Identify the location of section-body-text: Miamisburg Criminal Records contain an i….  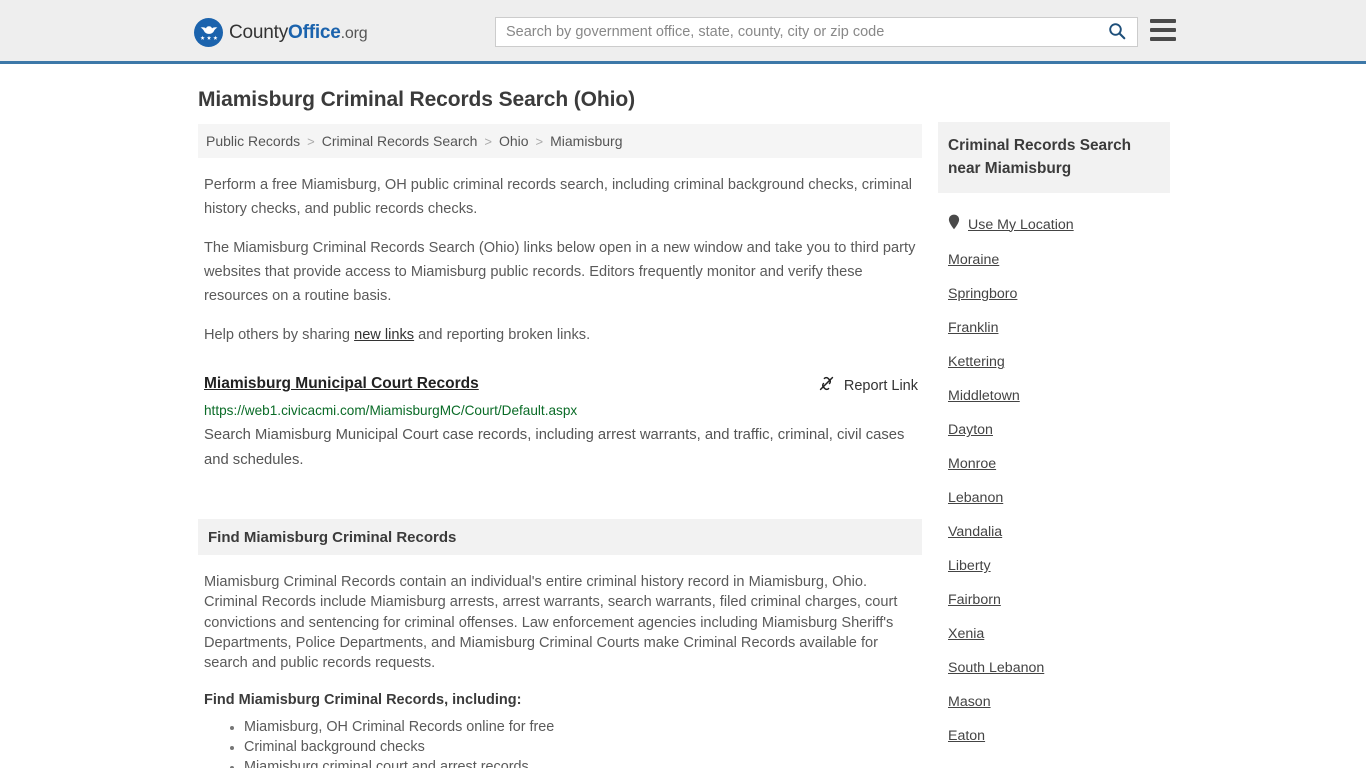
(551, 623).